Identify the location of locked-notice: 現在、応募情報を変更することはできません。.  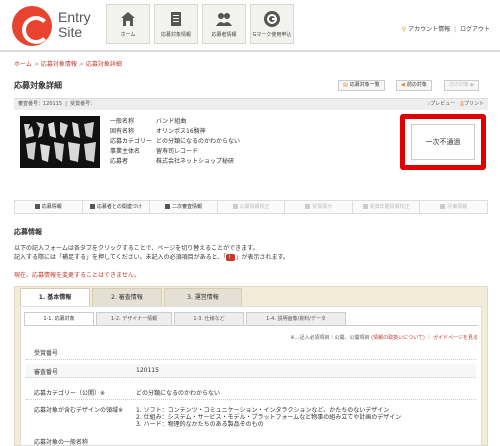
(77, 275).